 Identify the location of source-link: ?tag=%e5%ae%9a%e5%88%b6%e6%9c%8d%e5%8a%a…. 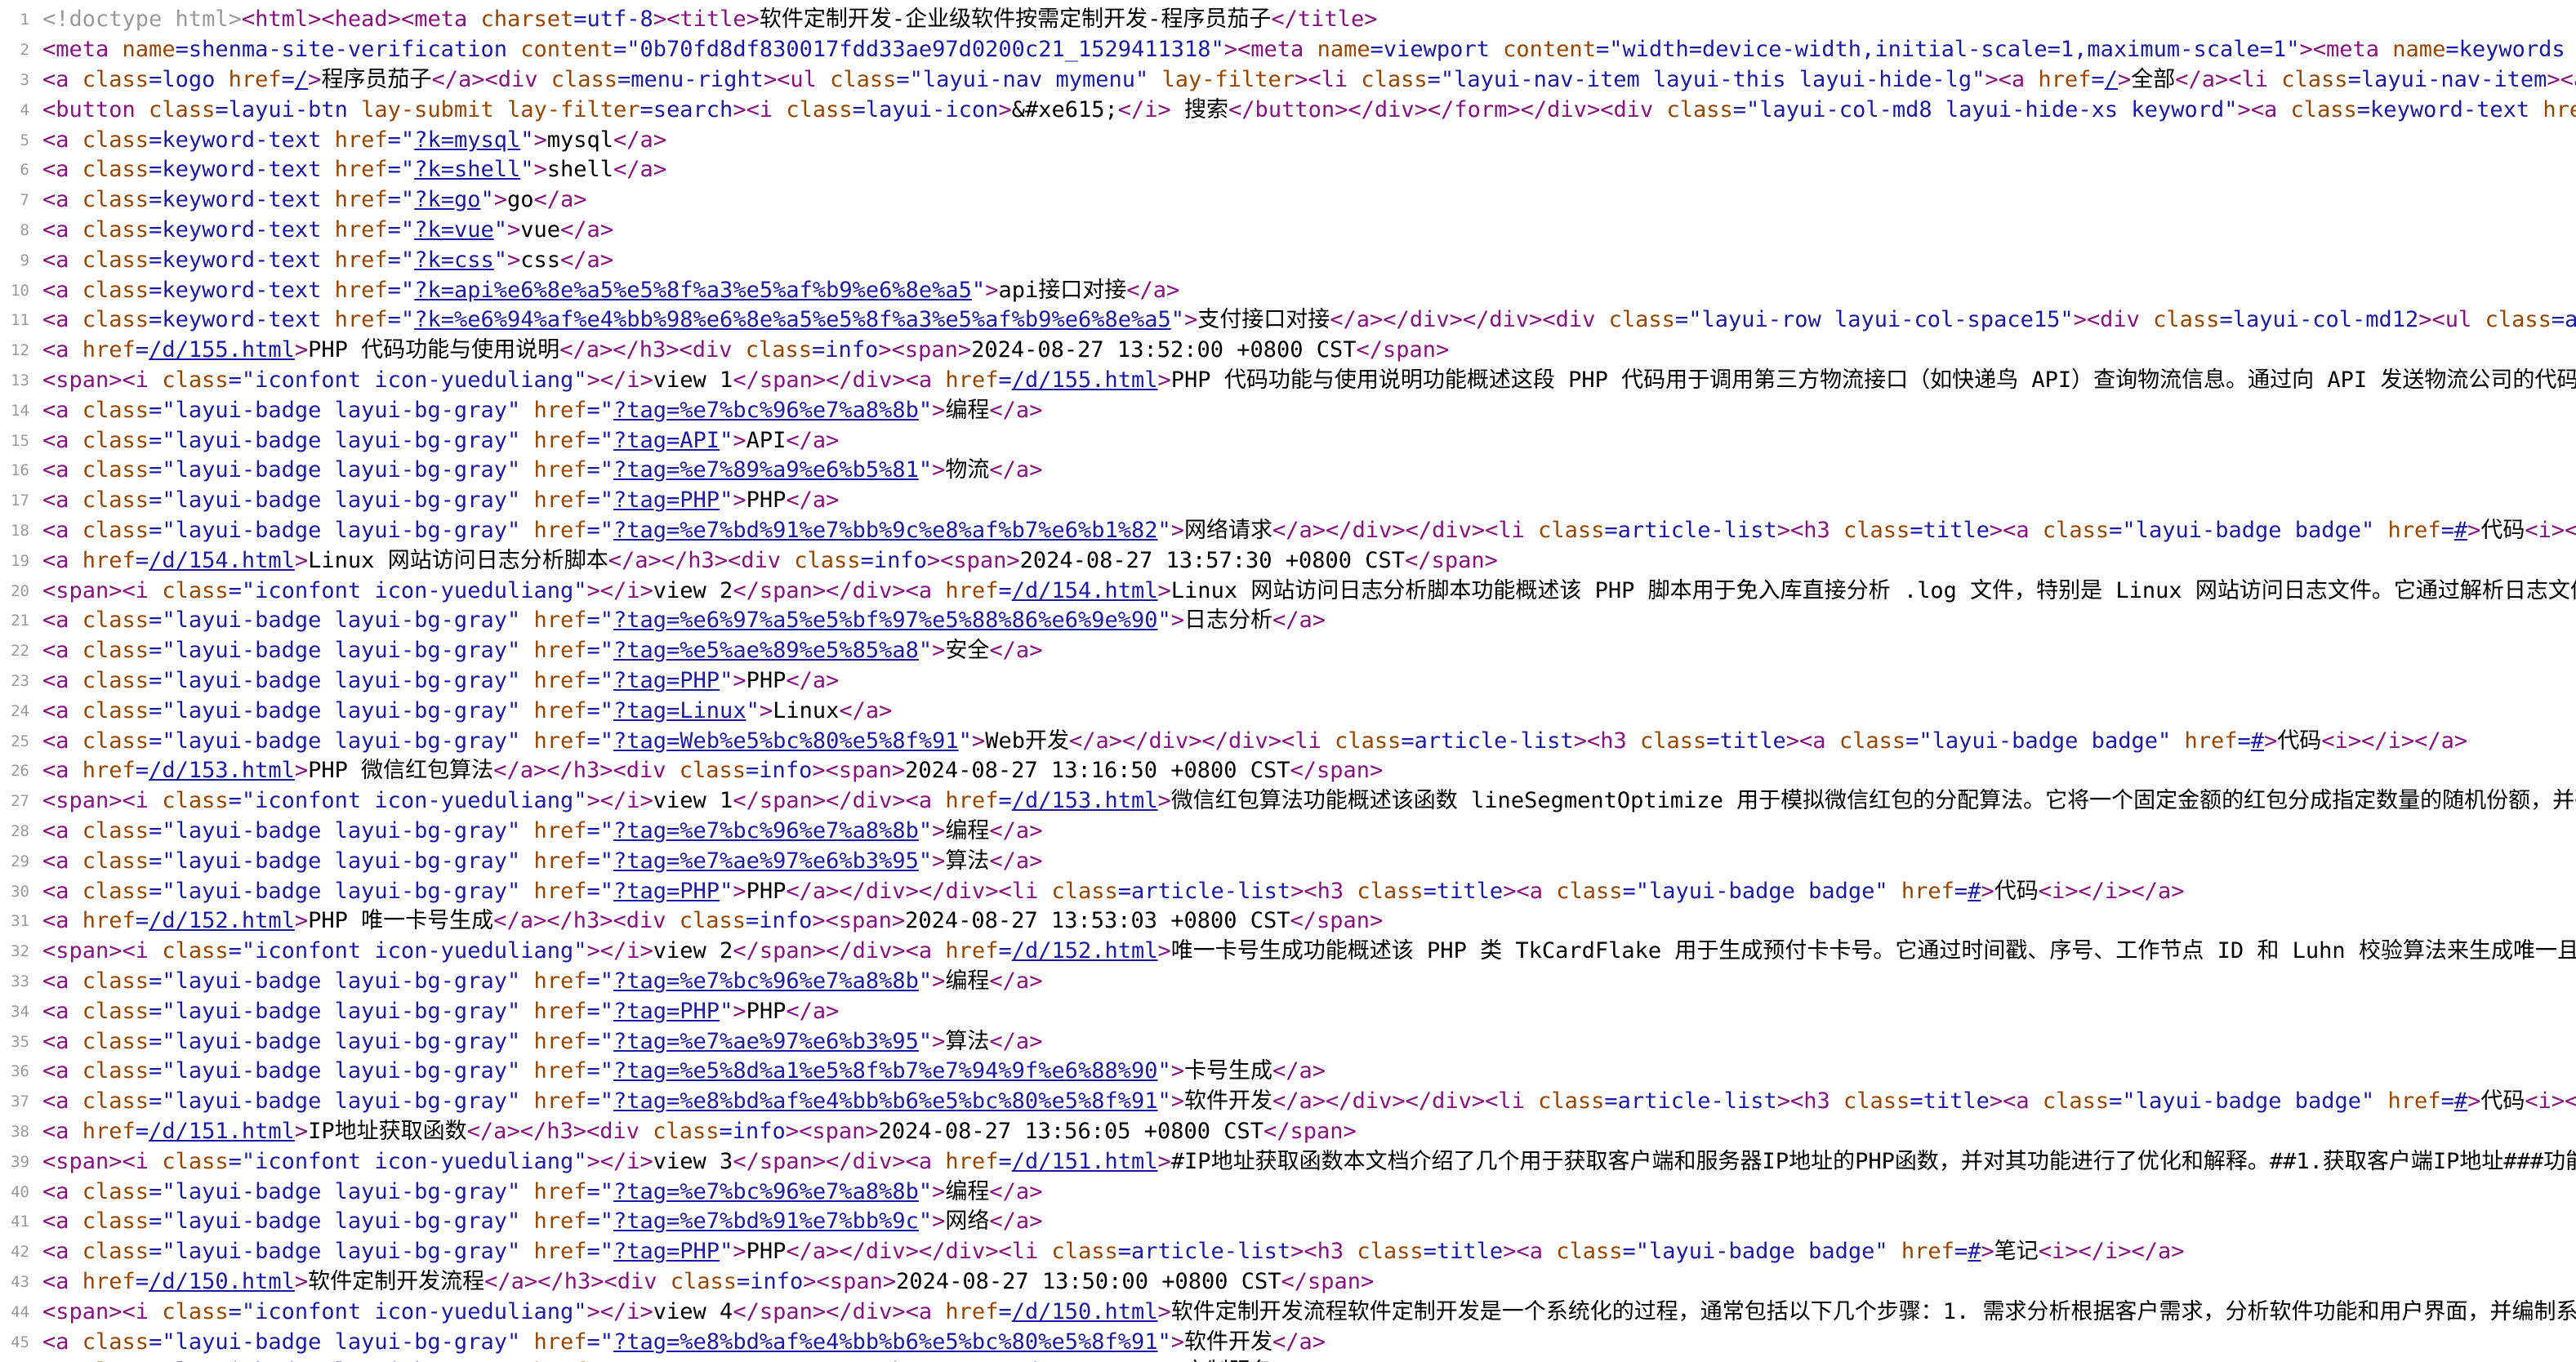
(885, 1360).